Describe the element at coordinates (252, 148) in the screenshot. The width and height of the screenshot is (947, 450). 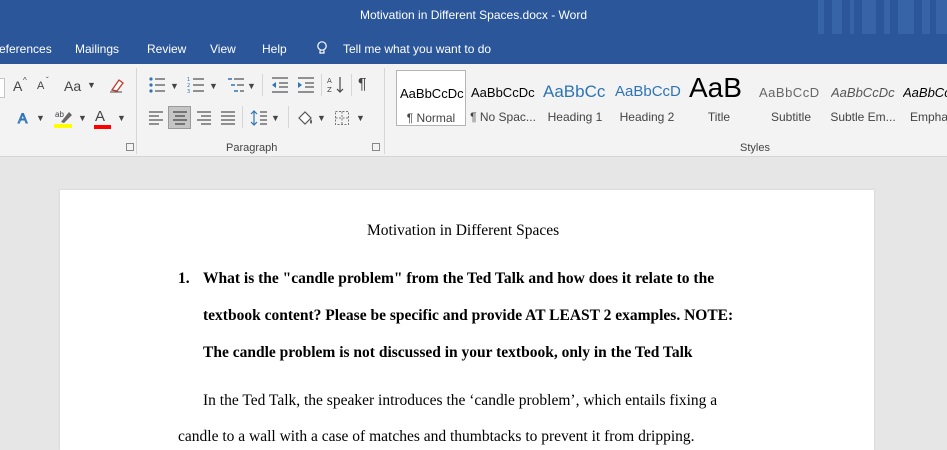
I see `paragraph-group-label: Paragraph` at that location.